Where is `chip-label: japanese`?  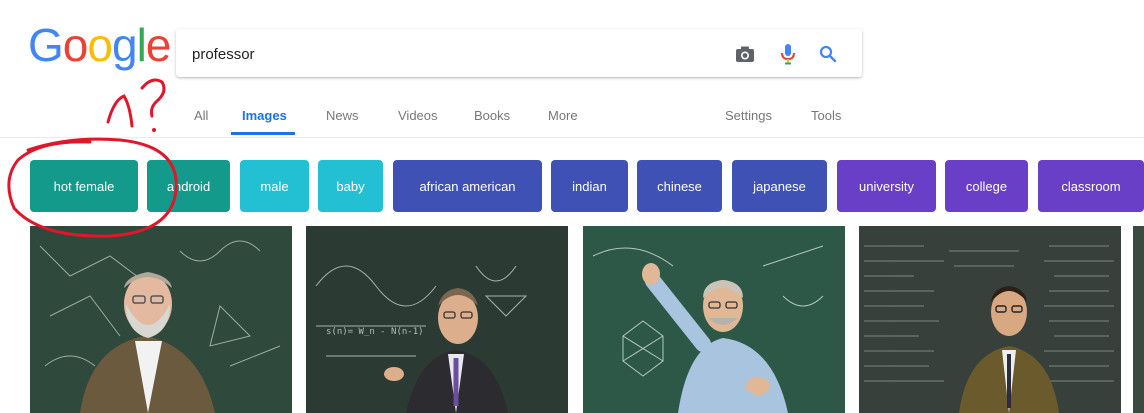 chip-label: japanese is located at coordinates (779, 186).